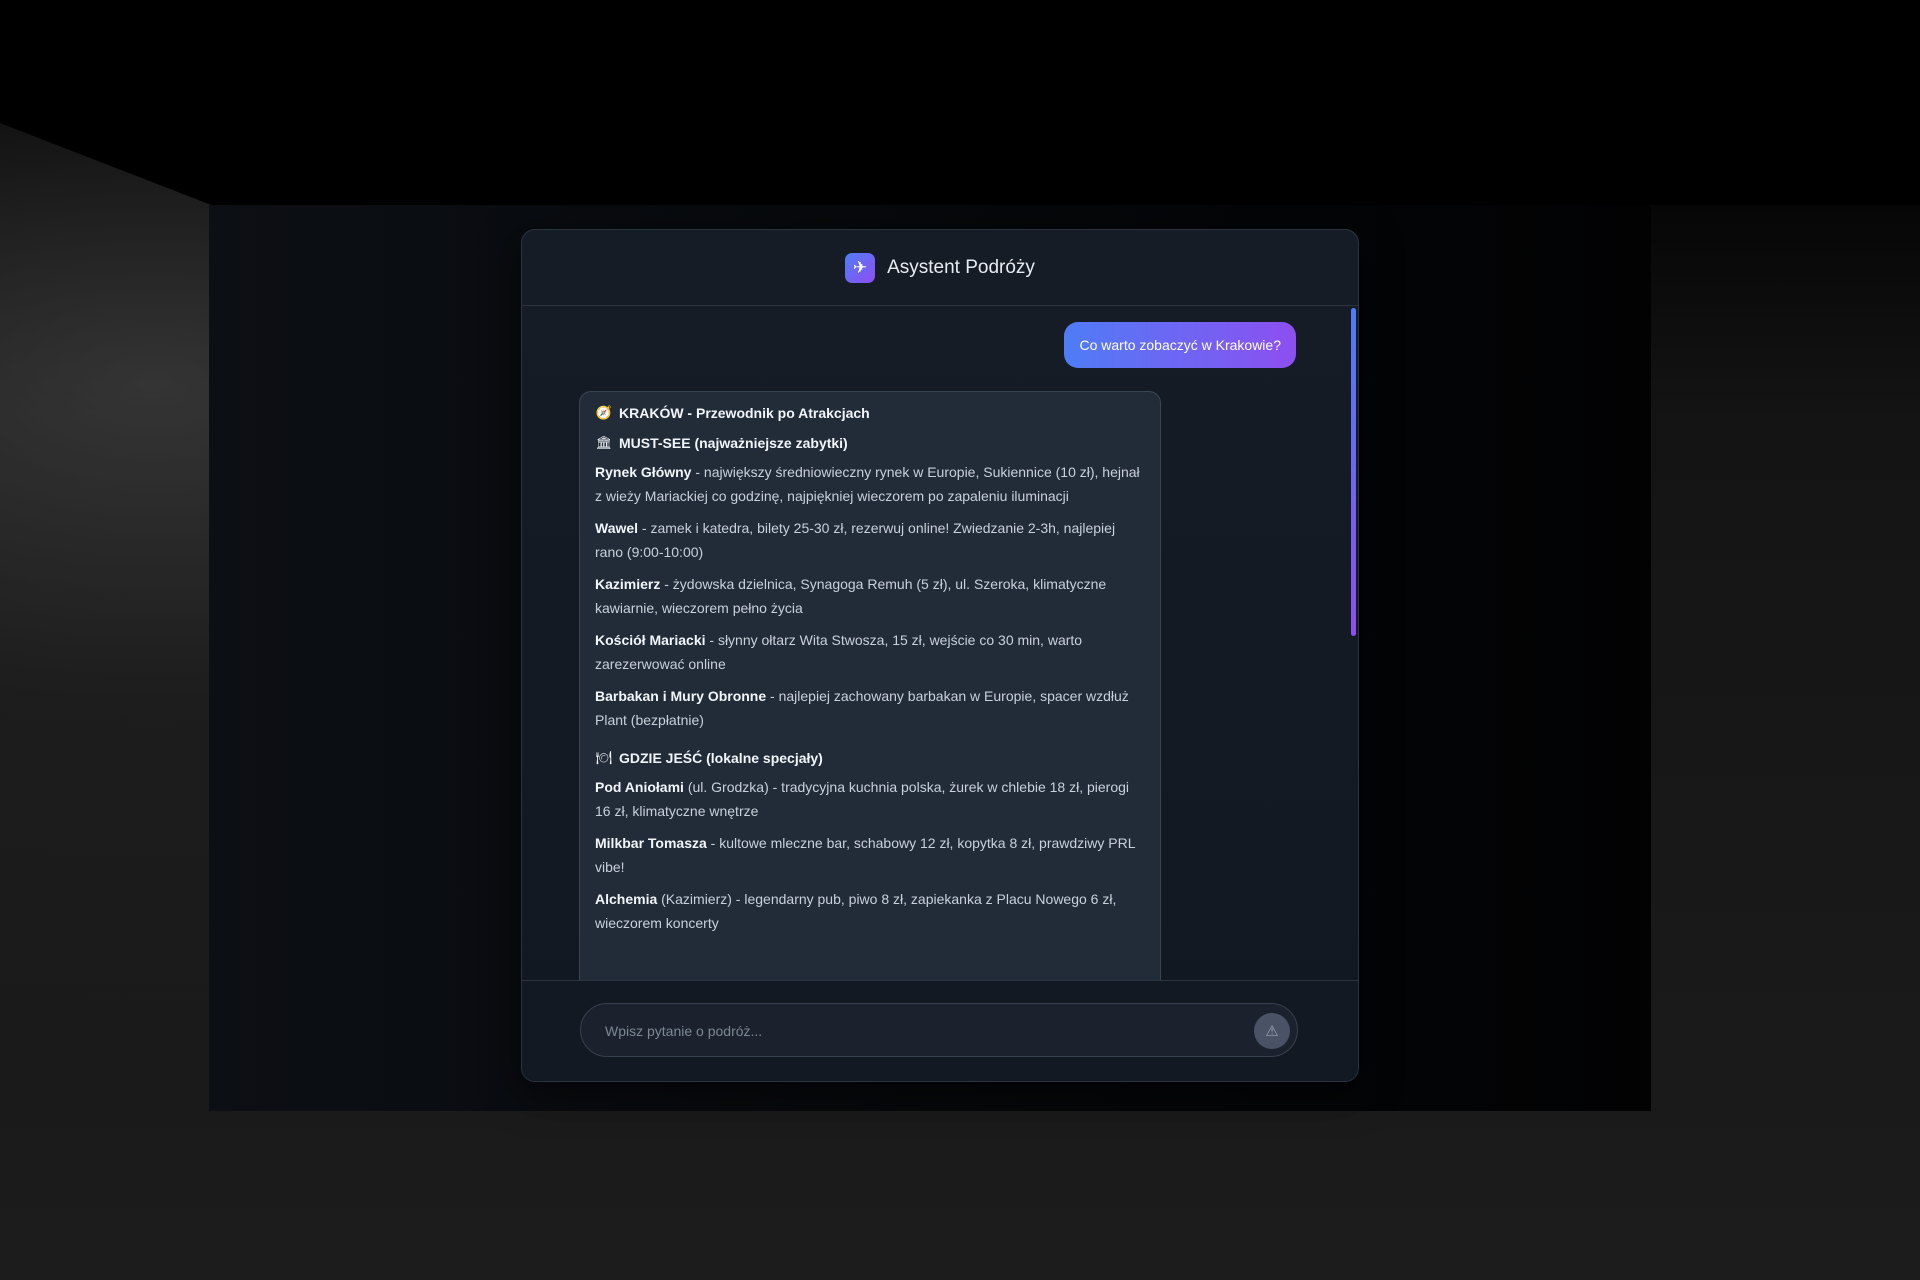 The width and height of the screenshot is (1920, 1280). What do you see at coordinates (681, 696) in the screenshot?
I see `item-name: Barbakan i Mury Obronne` at bounding box center [681, 696].